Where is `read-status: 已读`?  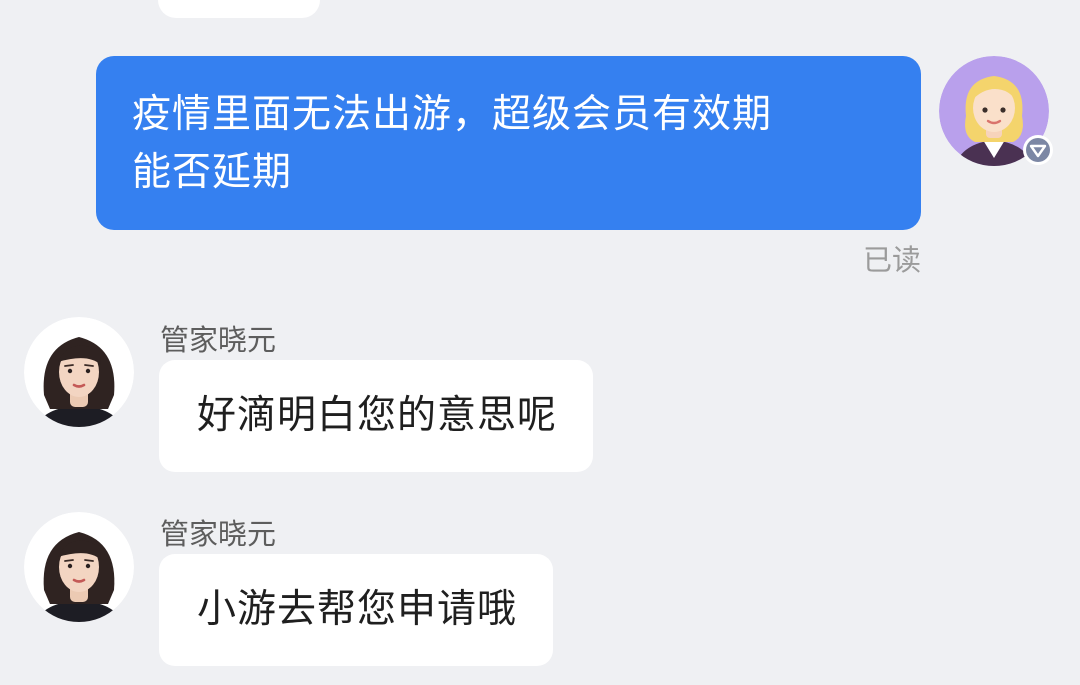 read-status: 已读 is located at coordinates (891, 260).